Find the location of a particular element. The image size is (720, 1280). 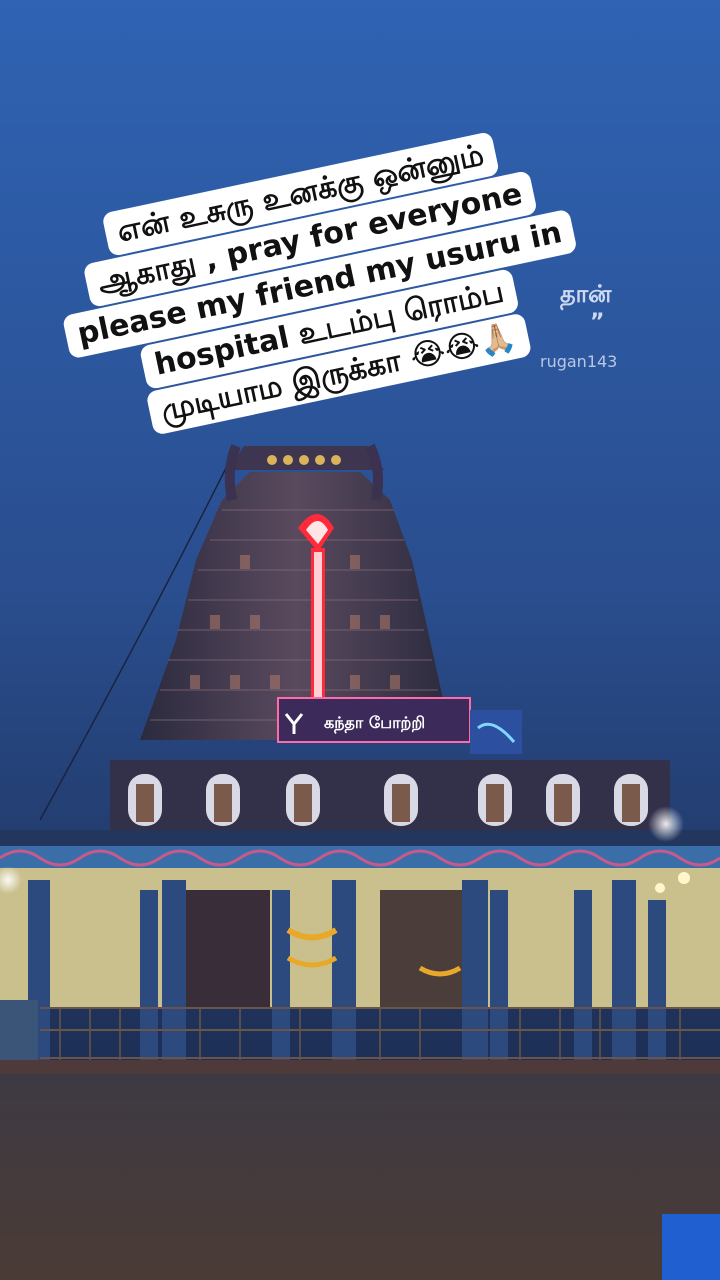

temple-sign-text: கந்தா போற்றி is located at coordinates (375, 722).